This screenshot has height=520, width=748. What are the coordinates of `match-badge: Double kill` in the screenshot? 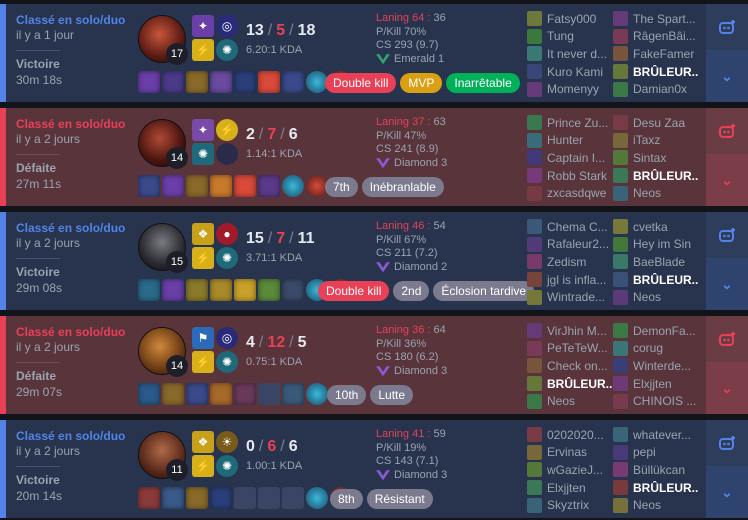 It's located at (354, 291).